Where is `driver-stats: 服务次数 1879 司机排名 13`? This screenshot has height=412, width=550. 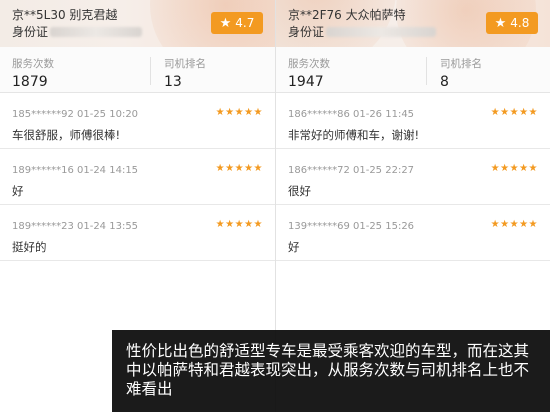 driver-stats: 服务次数 1879 司机排名 13 is located at coordinates (137, 70).